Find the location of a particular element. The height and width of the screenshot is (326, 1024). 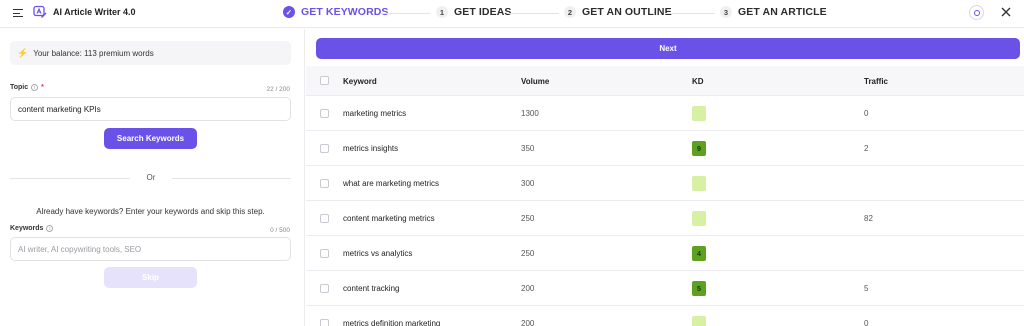

step-get-an-outline: 2 GET AN OUTLINE is located at coordinates (618, 12).